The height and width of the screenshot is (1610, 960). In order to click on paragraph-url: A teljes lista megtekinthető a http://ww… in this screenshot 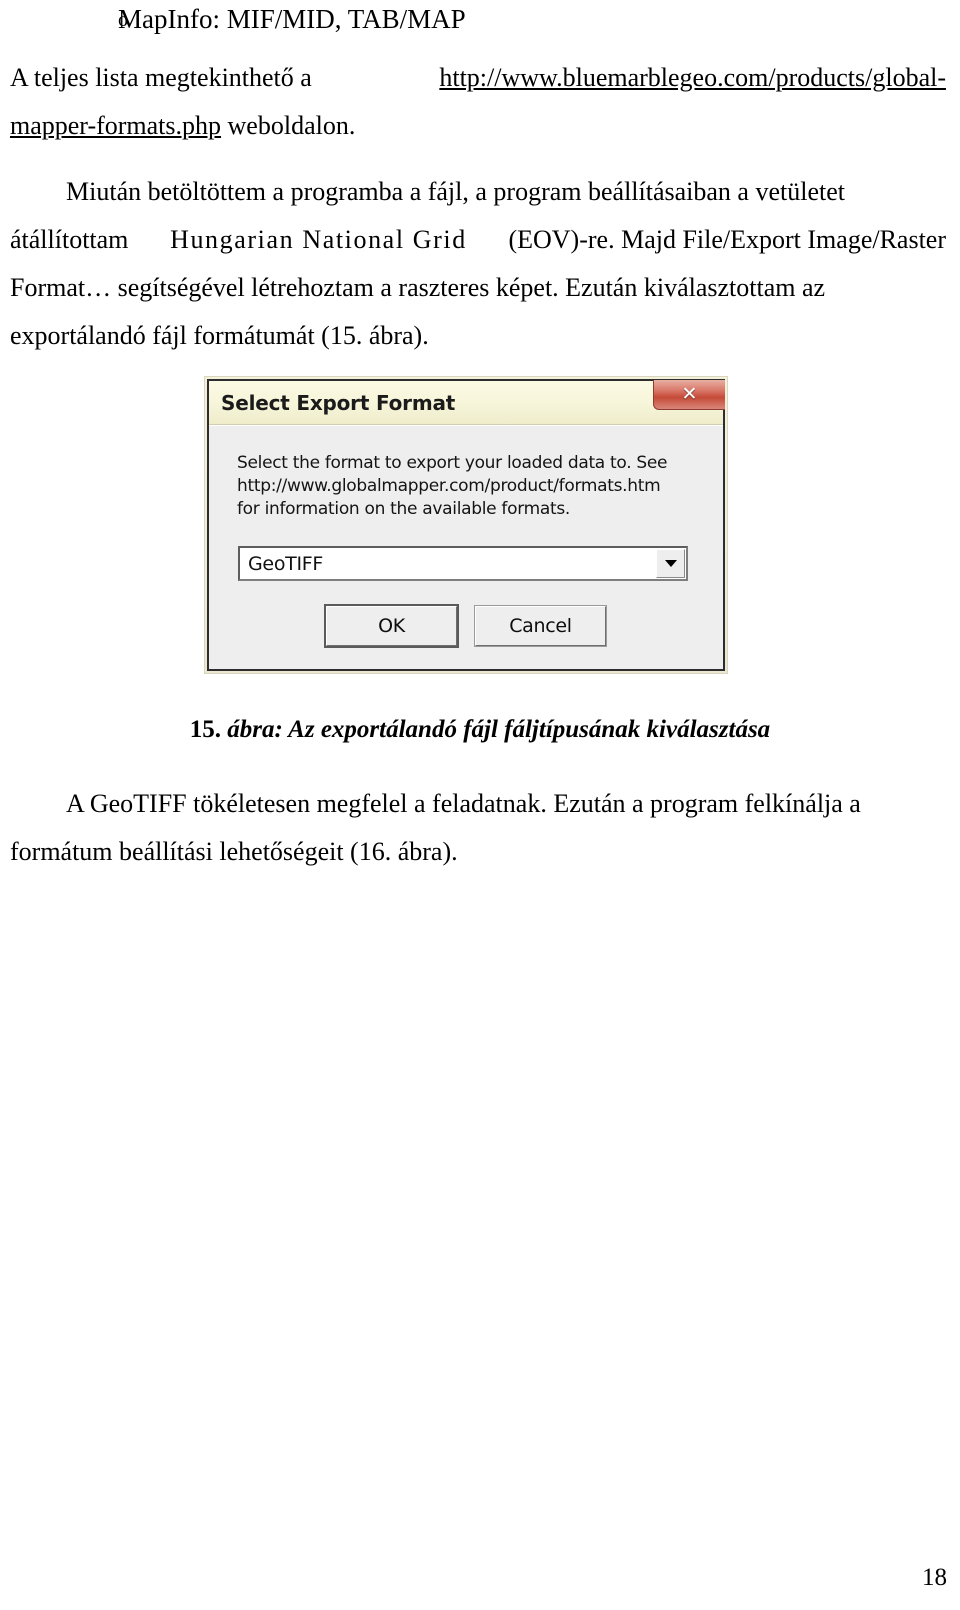, I will do `click(478, 102)`.